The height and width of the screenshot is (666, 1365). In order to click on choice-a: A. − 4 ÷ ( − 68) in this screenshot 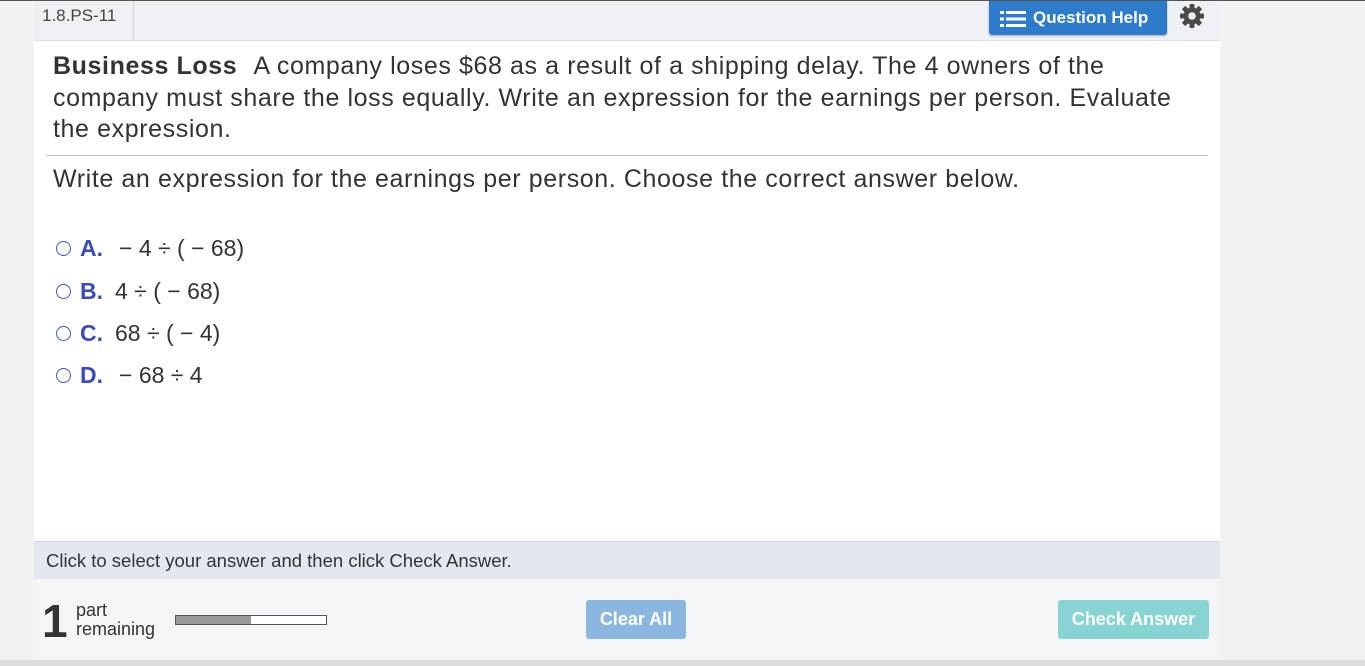, I will do `click(150, 248)`.